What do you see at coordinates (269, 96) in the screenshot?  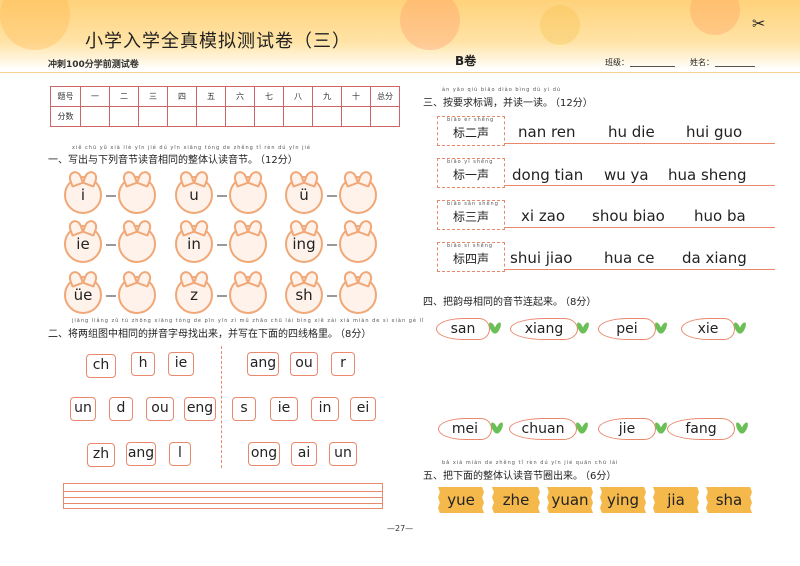 I see `table-cell: 七` at bounding box center [269, 96].